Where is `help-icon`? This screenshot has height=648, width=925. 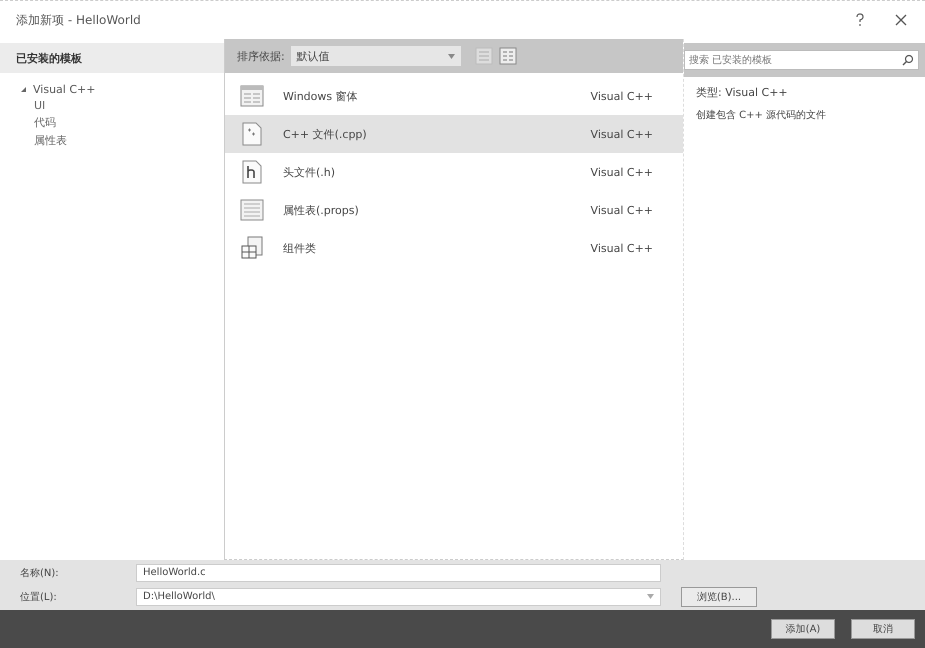
help-icon is located at coordinates (860, 20).